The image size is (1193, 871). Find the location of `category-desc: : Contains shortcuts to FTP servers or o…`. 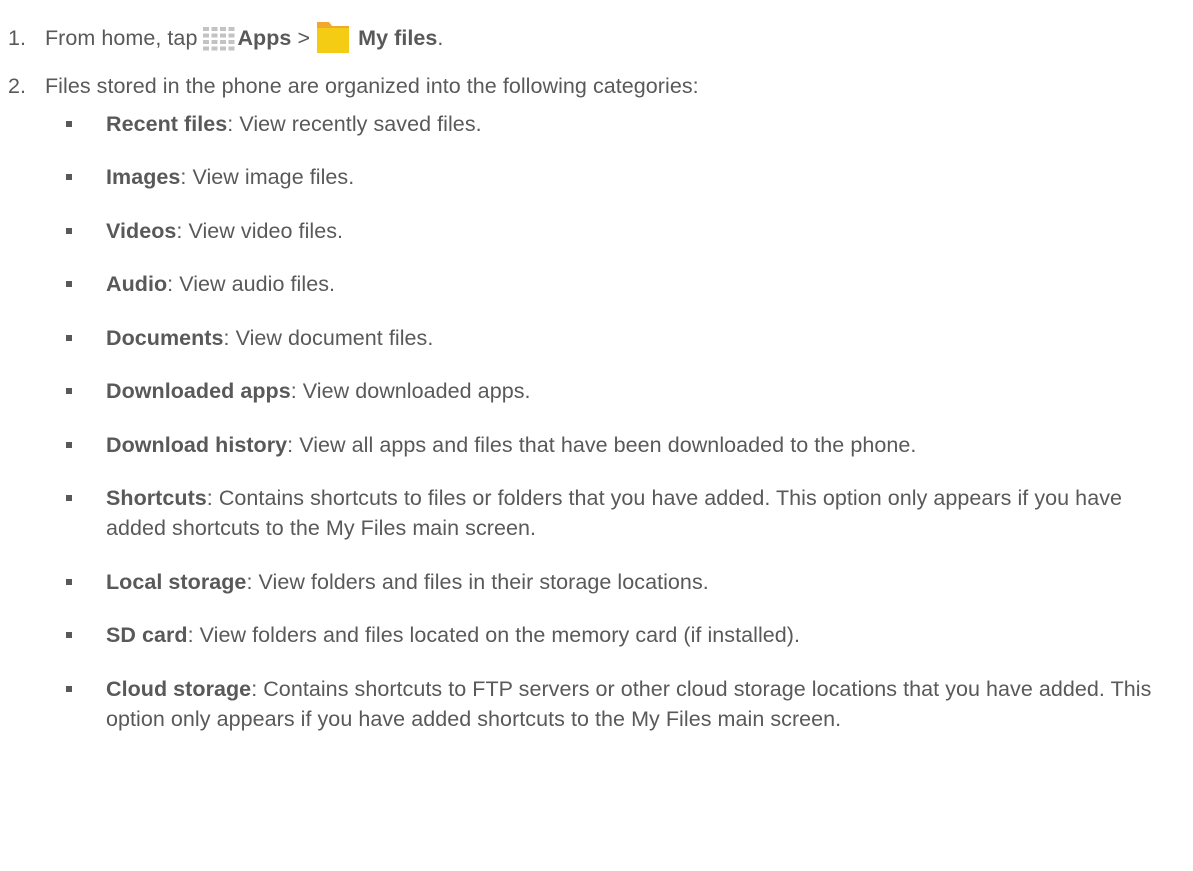

category-desc: : Contains shortcuts to FTP servers or o… is located at coordinates (629, 704).